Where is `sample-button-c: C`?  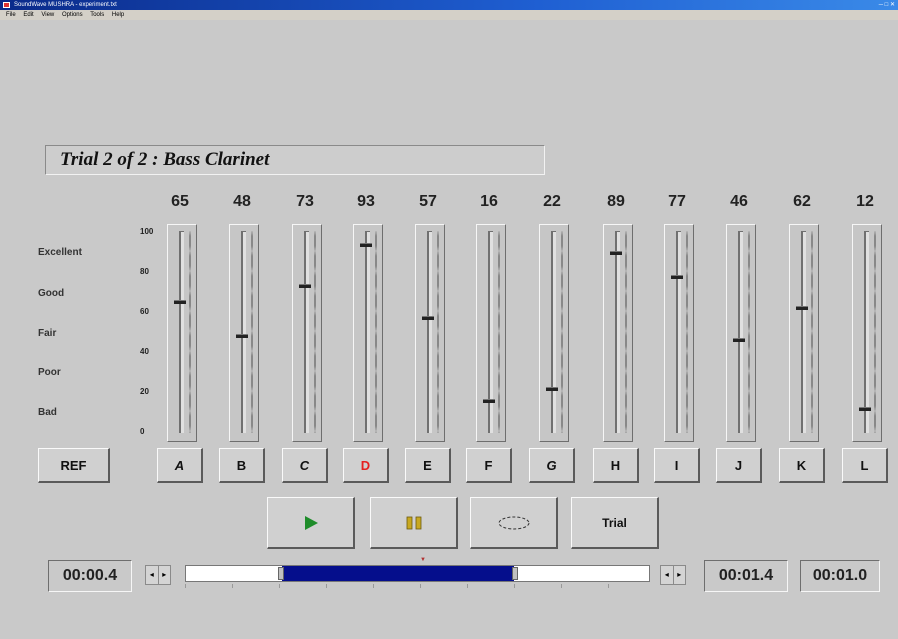 sample-button-c: C is located at coordinates (305, 465).